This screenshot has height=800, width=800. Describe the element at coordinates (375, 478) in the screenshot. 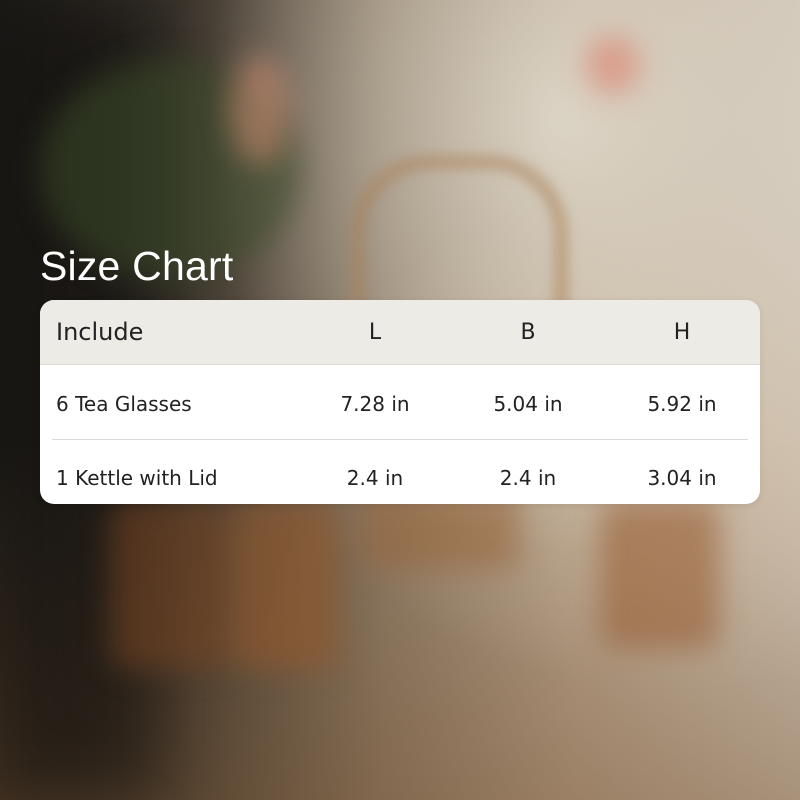

I see `item-length: 2.4 in` at that location.